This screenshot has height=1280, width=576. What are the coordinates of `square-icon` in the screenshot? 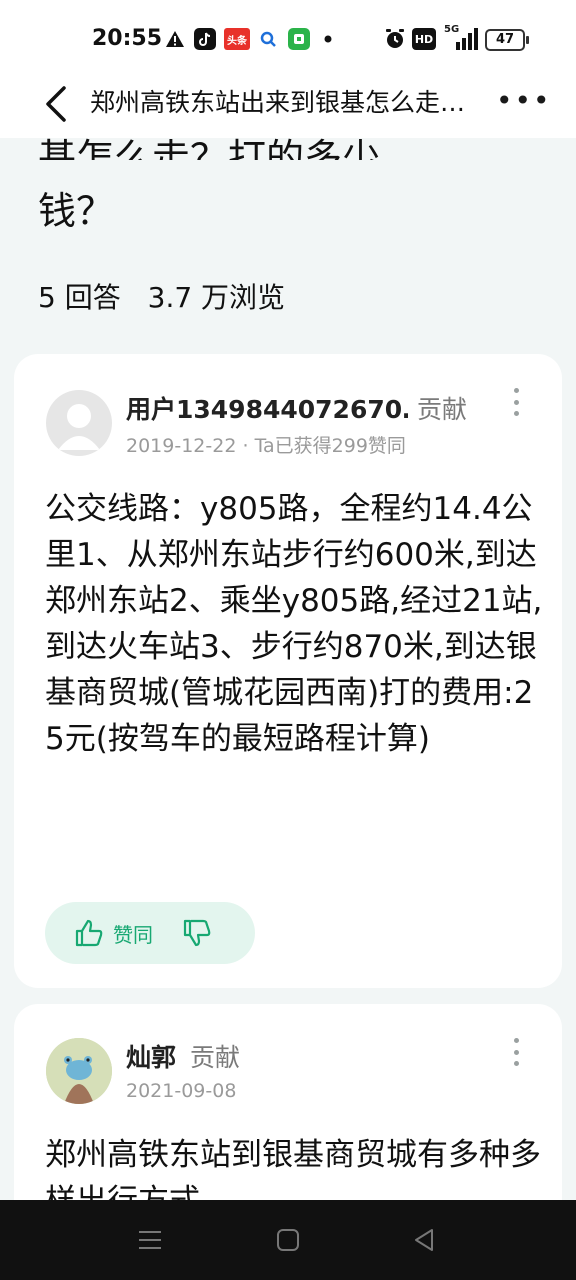 It's located at (288, 1240).